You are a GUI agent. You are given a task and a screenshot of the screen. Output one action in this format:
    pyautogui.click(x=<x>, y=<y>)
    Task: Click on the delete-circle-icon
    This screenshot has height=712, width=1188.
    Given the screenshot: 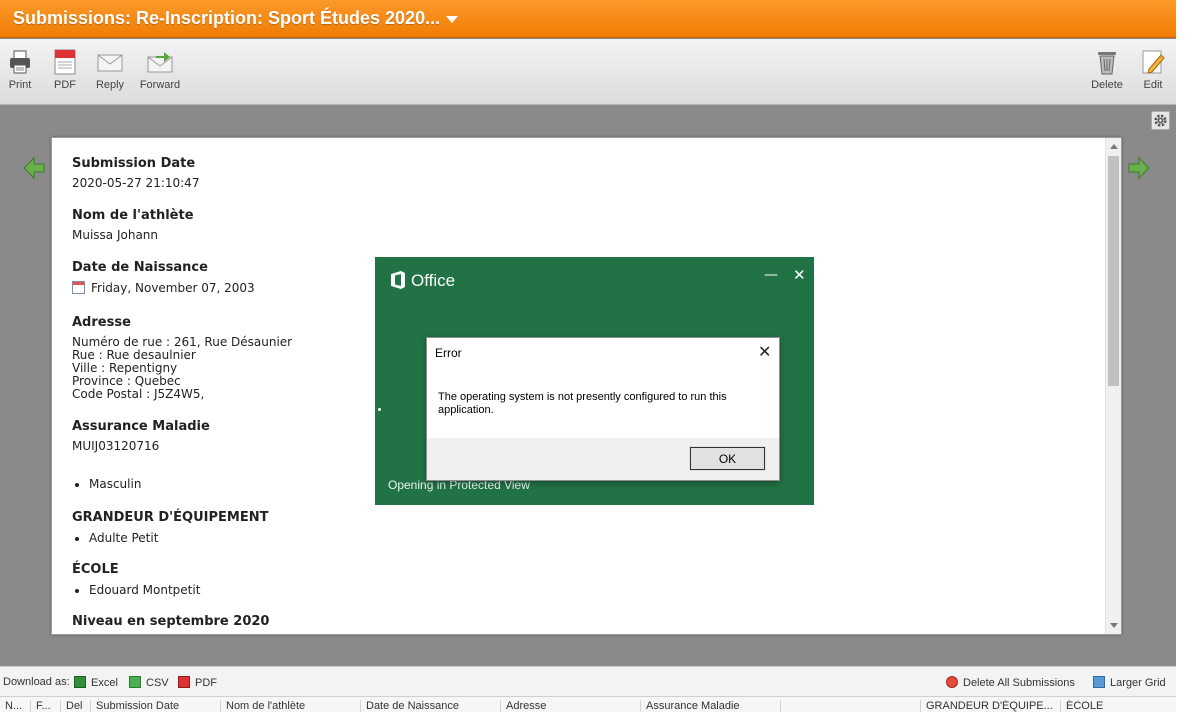 What is the action you would take?
    pyautogui.click(x=952, y=682)
    